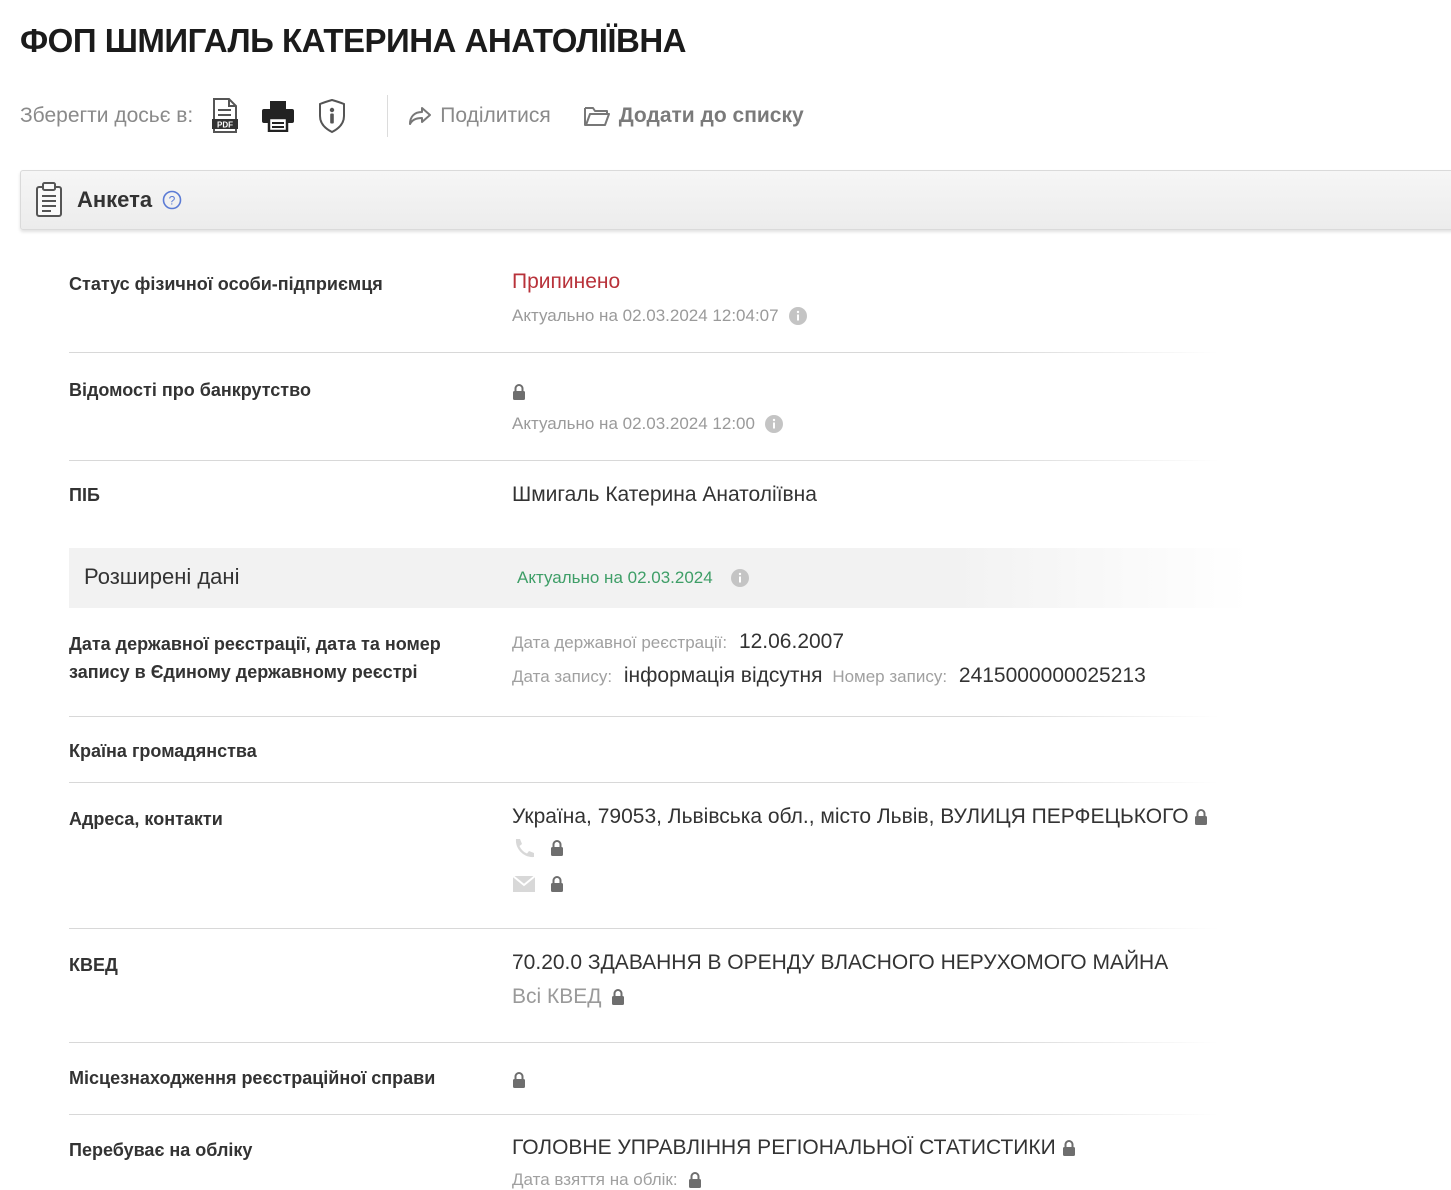 This screenshot has height=1190, width=1451. What do you see at coordinates (225, 116) in the screenshot?
I see `pdf-icon: PDF` at bounding box center [225, 116].